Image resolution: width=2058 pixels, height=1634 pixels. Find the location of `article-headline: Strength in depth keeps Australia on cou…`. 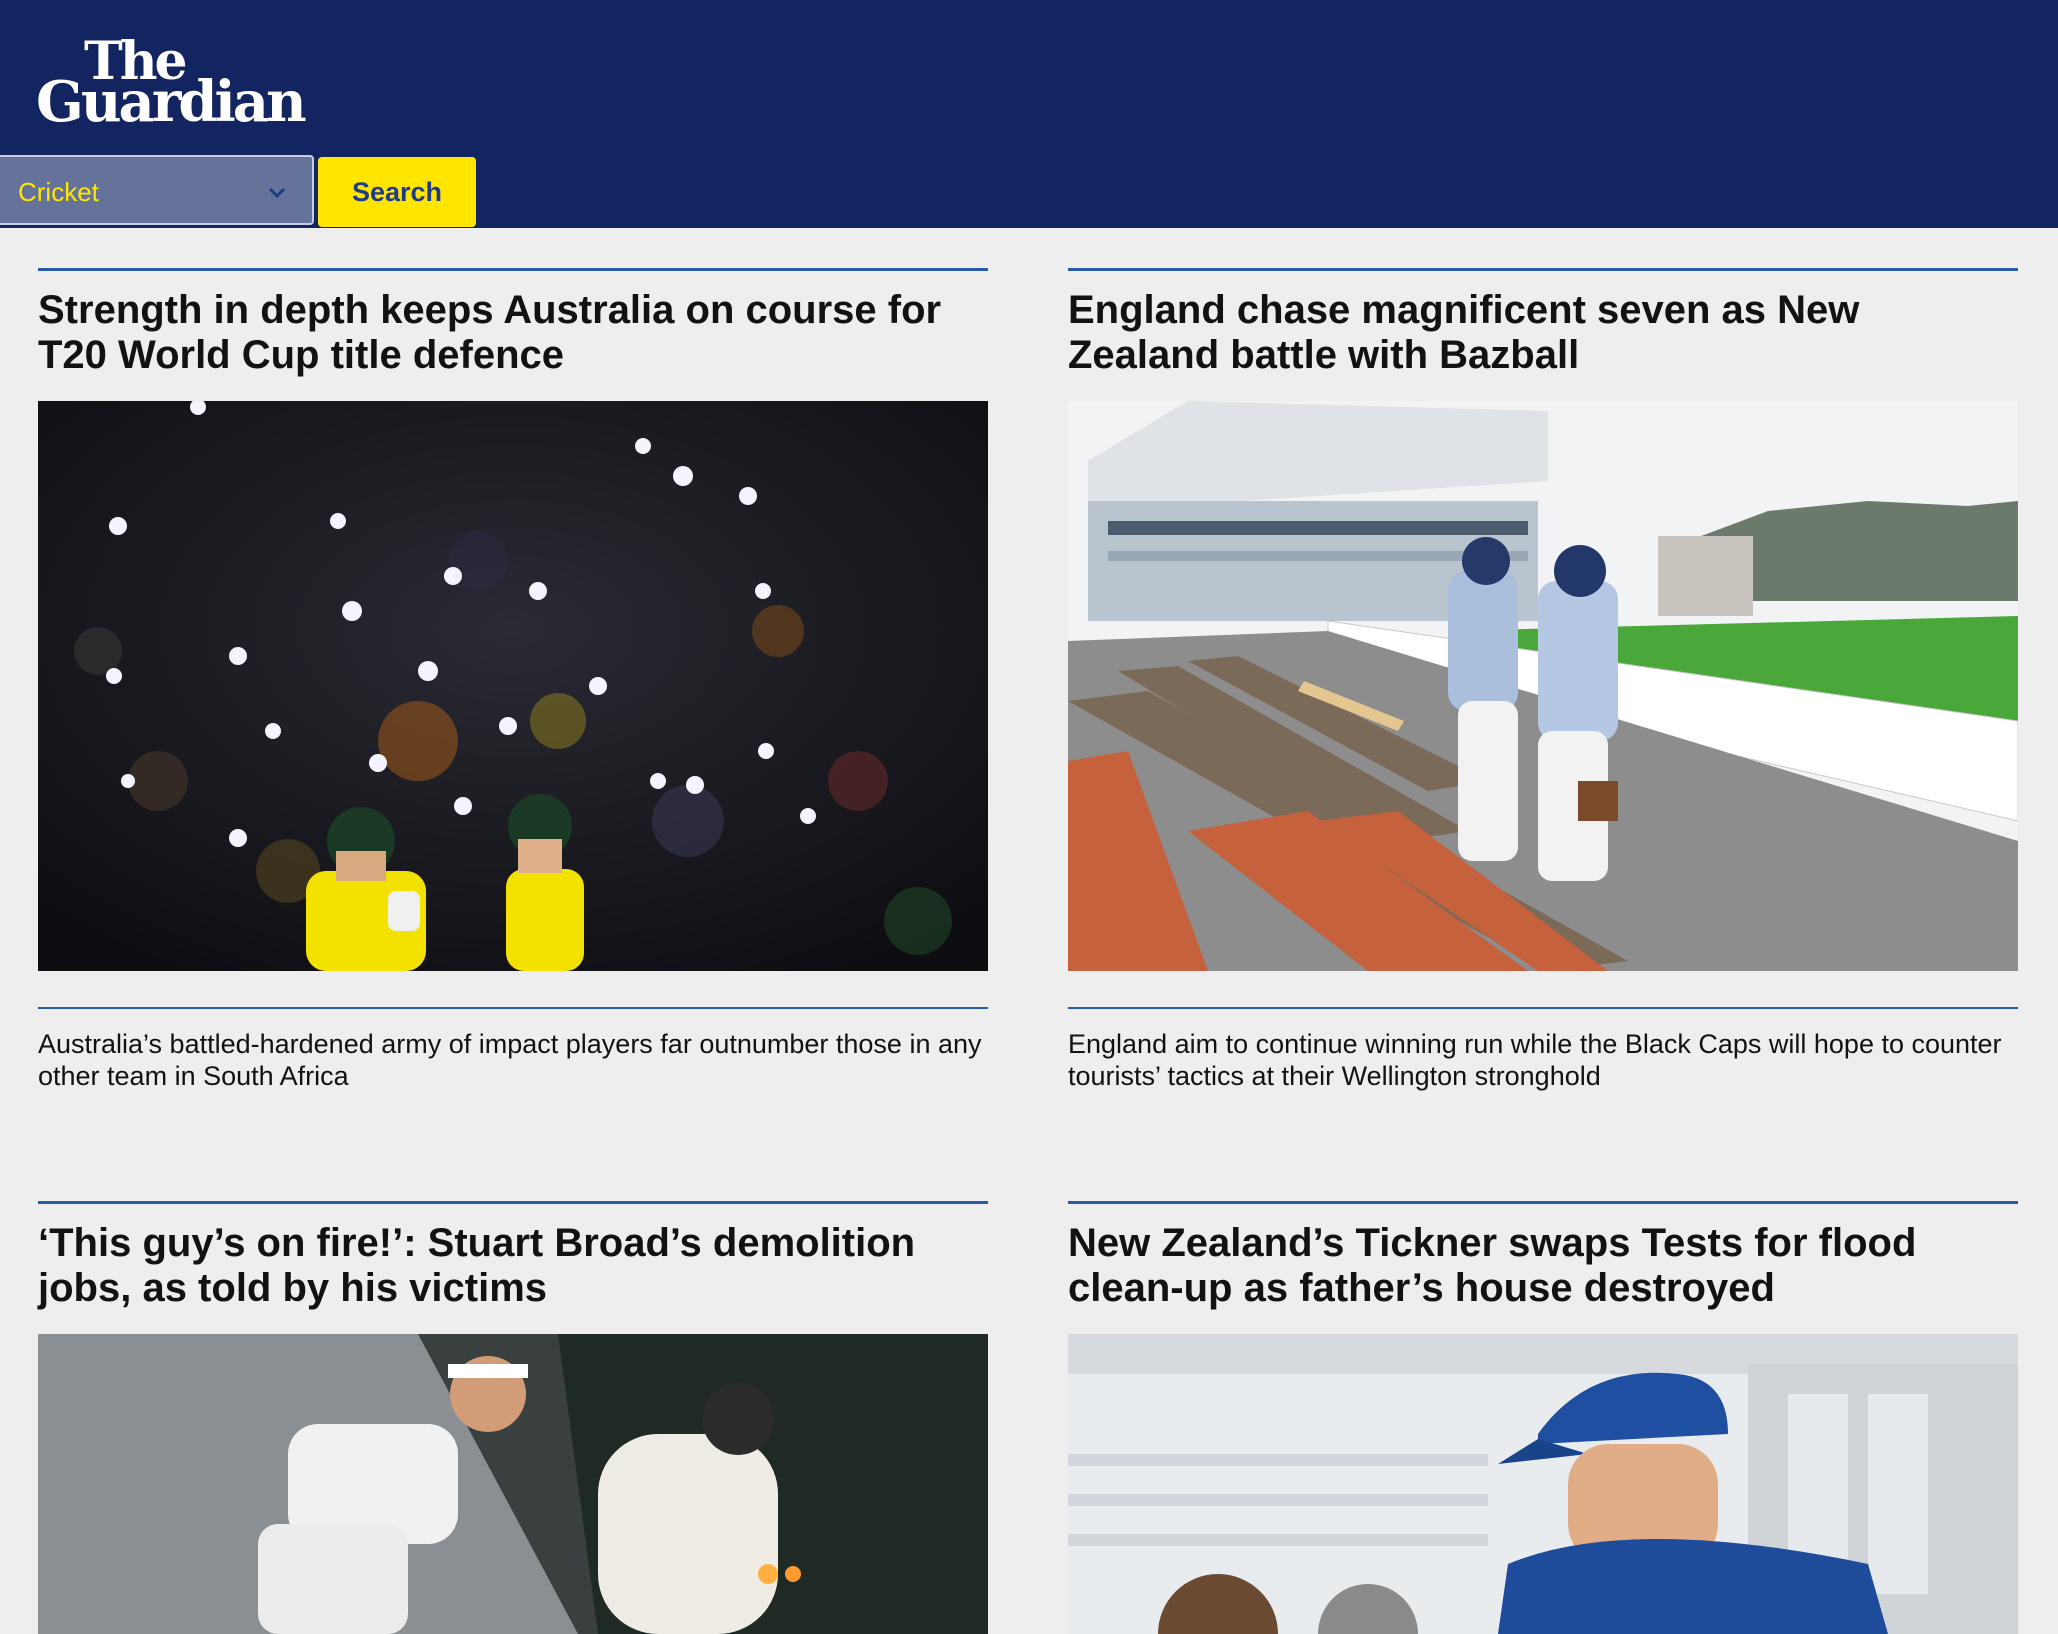

article-headline: Strength in depth keeps Australia on cou… is located at coordinates (513, 333).